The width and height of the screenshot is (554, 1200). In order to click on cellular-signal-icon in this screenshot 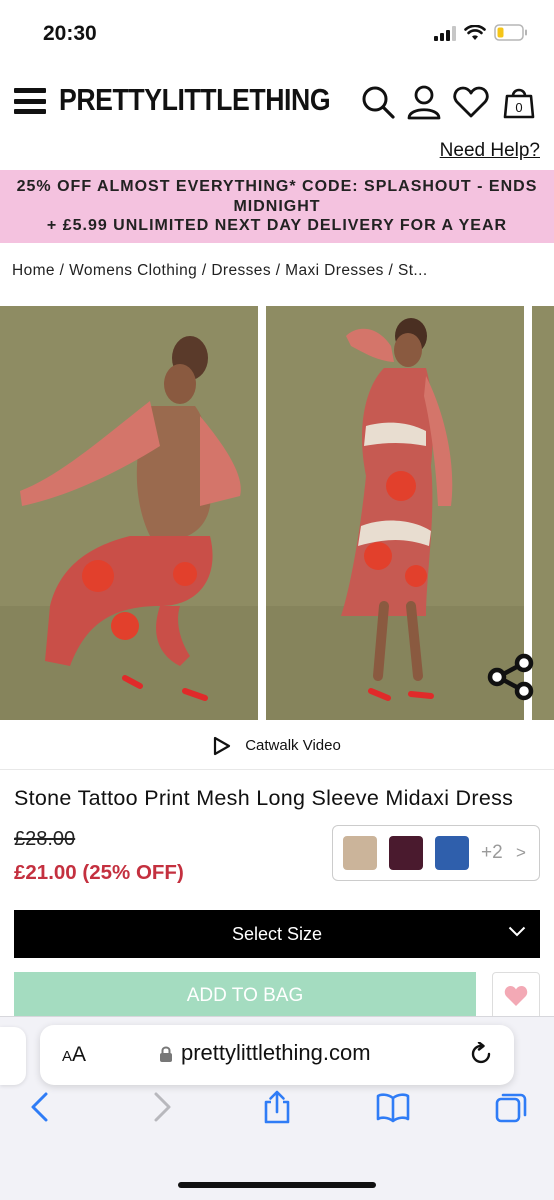, I will do `click(445, 33)`.